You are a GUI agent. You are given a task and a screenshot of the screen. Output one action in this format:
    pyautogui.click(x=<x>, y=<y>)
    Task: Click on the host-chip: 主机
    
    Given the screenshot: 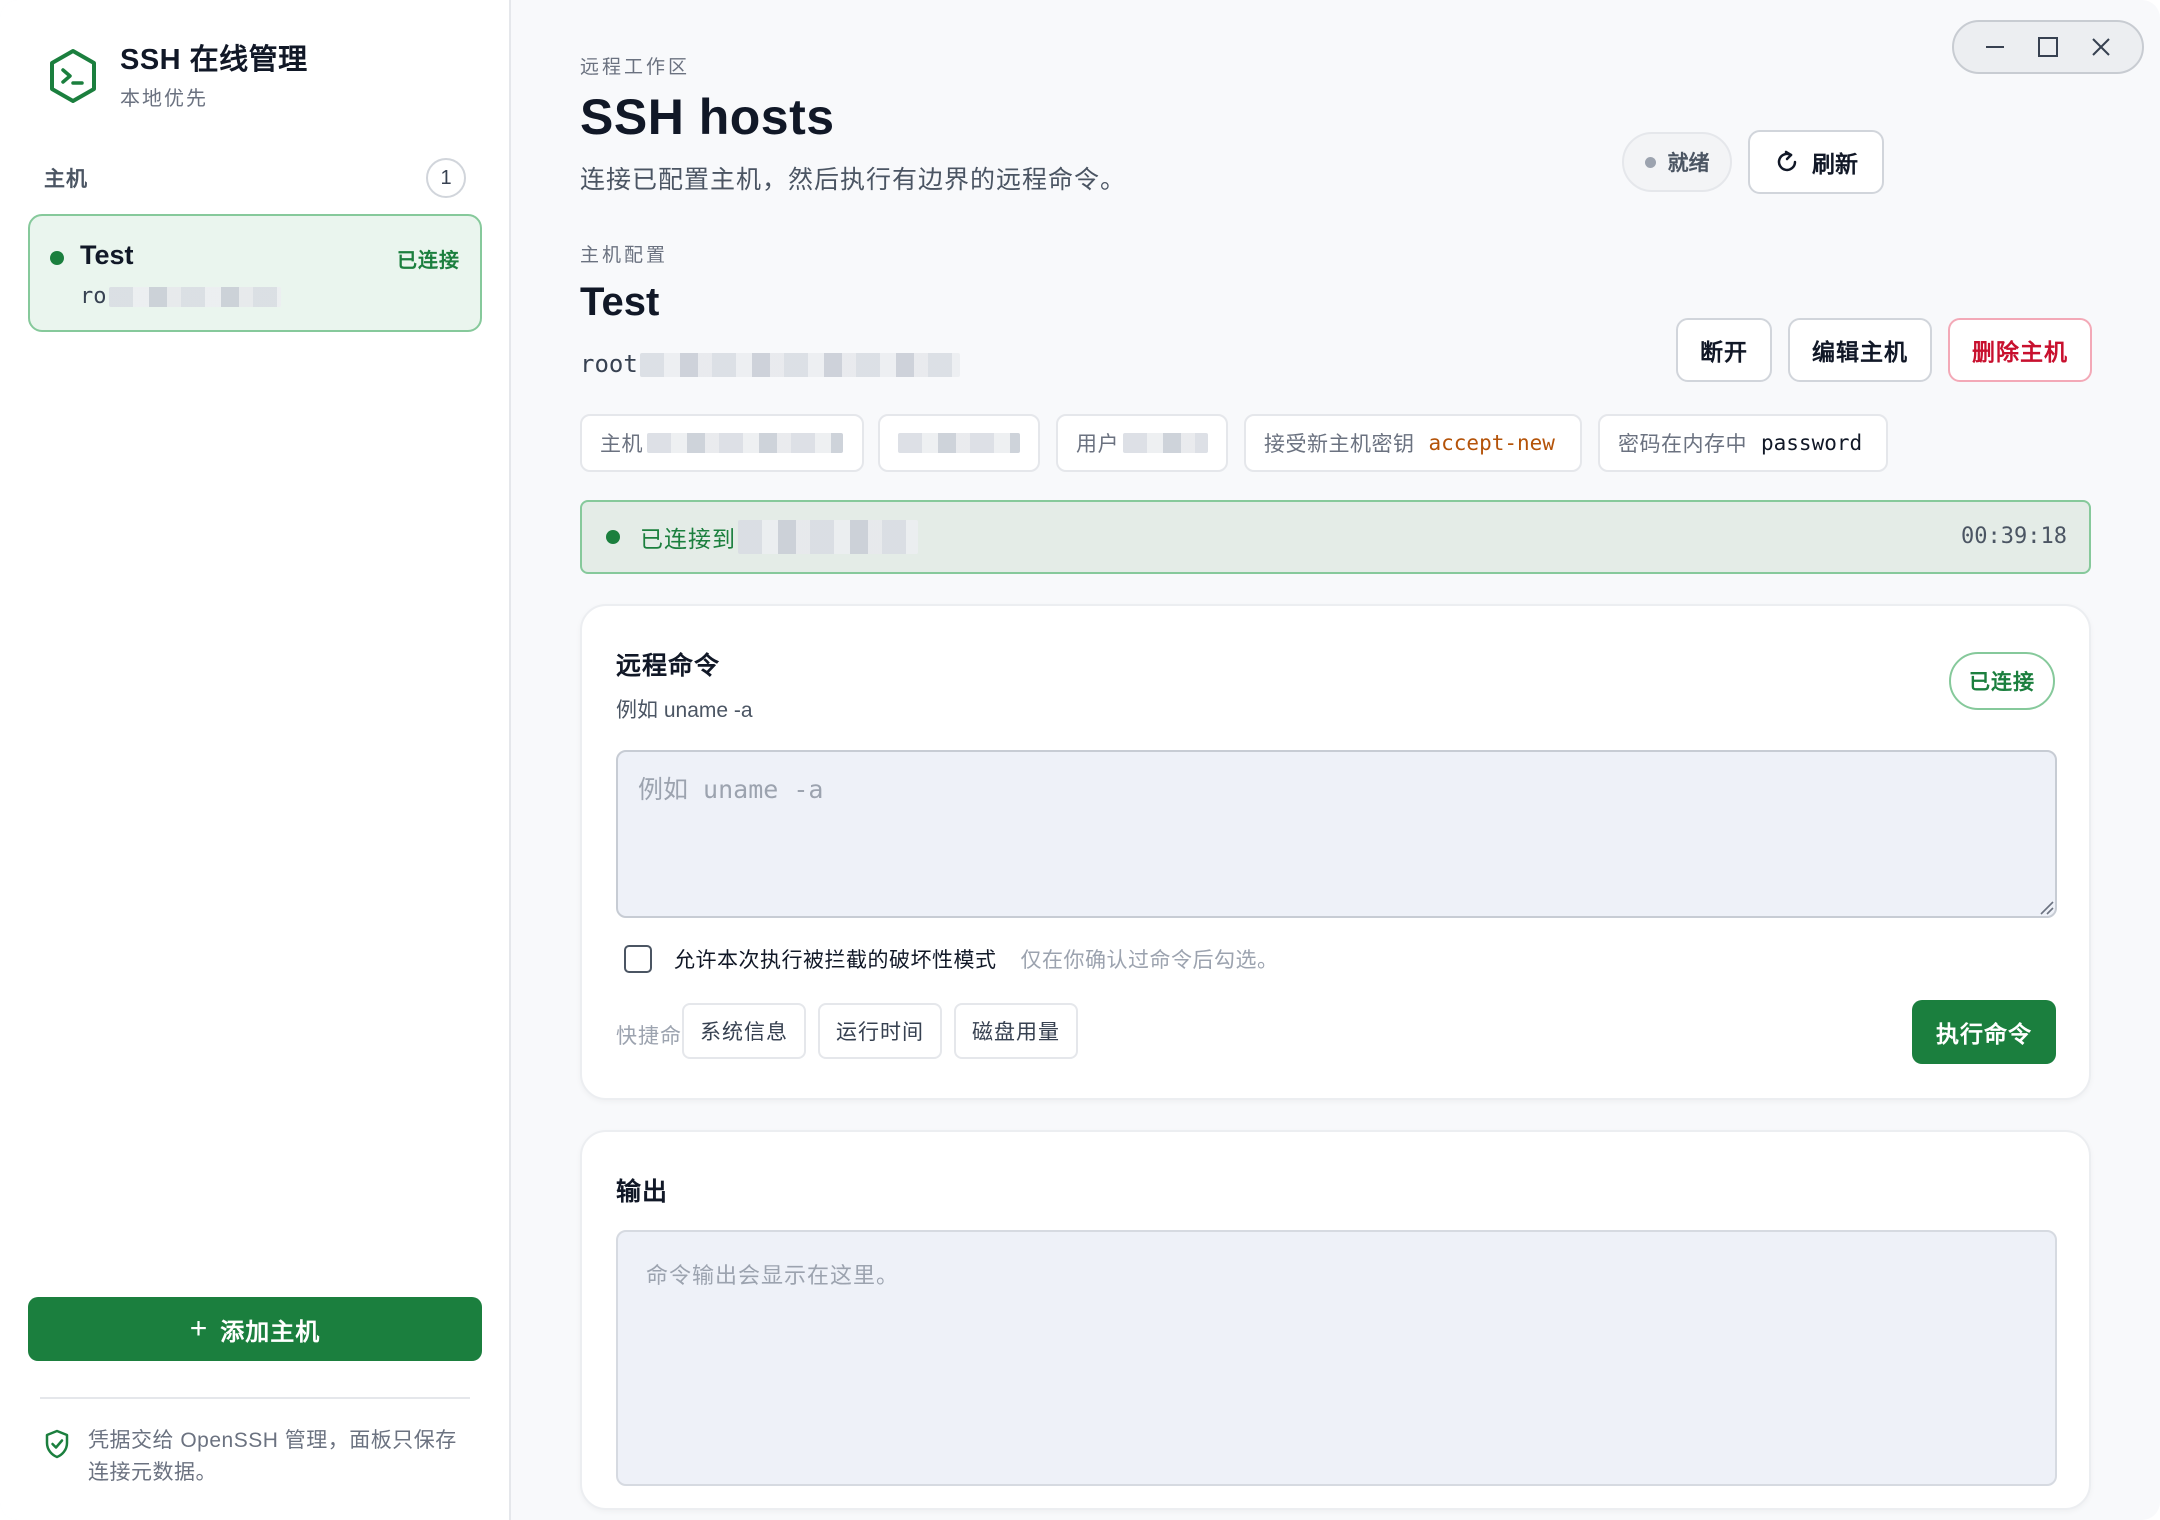 What is the action you would take?
    pyautogui.click(x=722, y=443)
    